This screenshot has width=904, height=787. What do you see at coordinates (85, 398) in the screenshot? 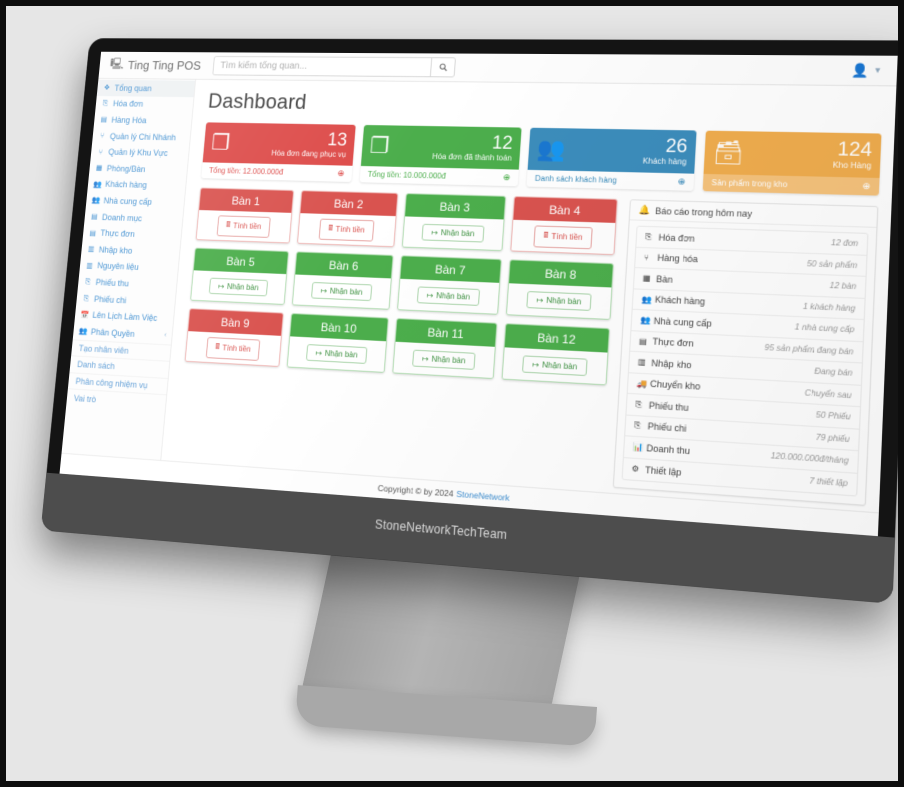
I see `sidebar-subitem-label: Vai trò` at bounding box center [85, 398].